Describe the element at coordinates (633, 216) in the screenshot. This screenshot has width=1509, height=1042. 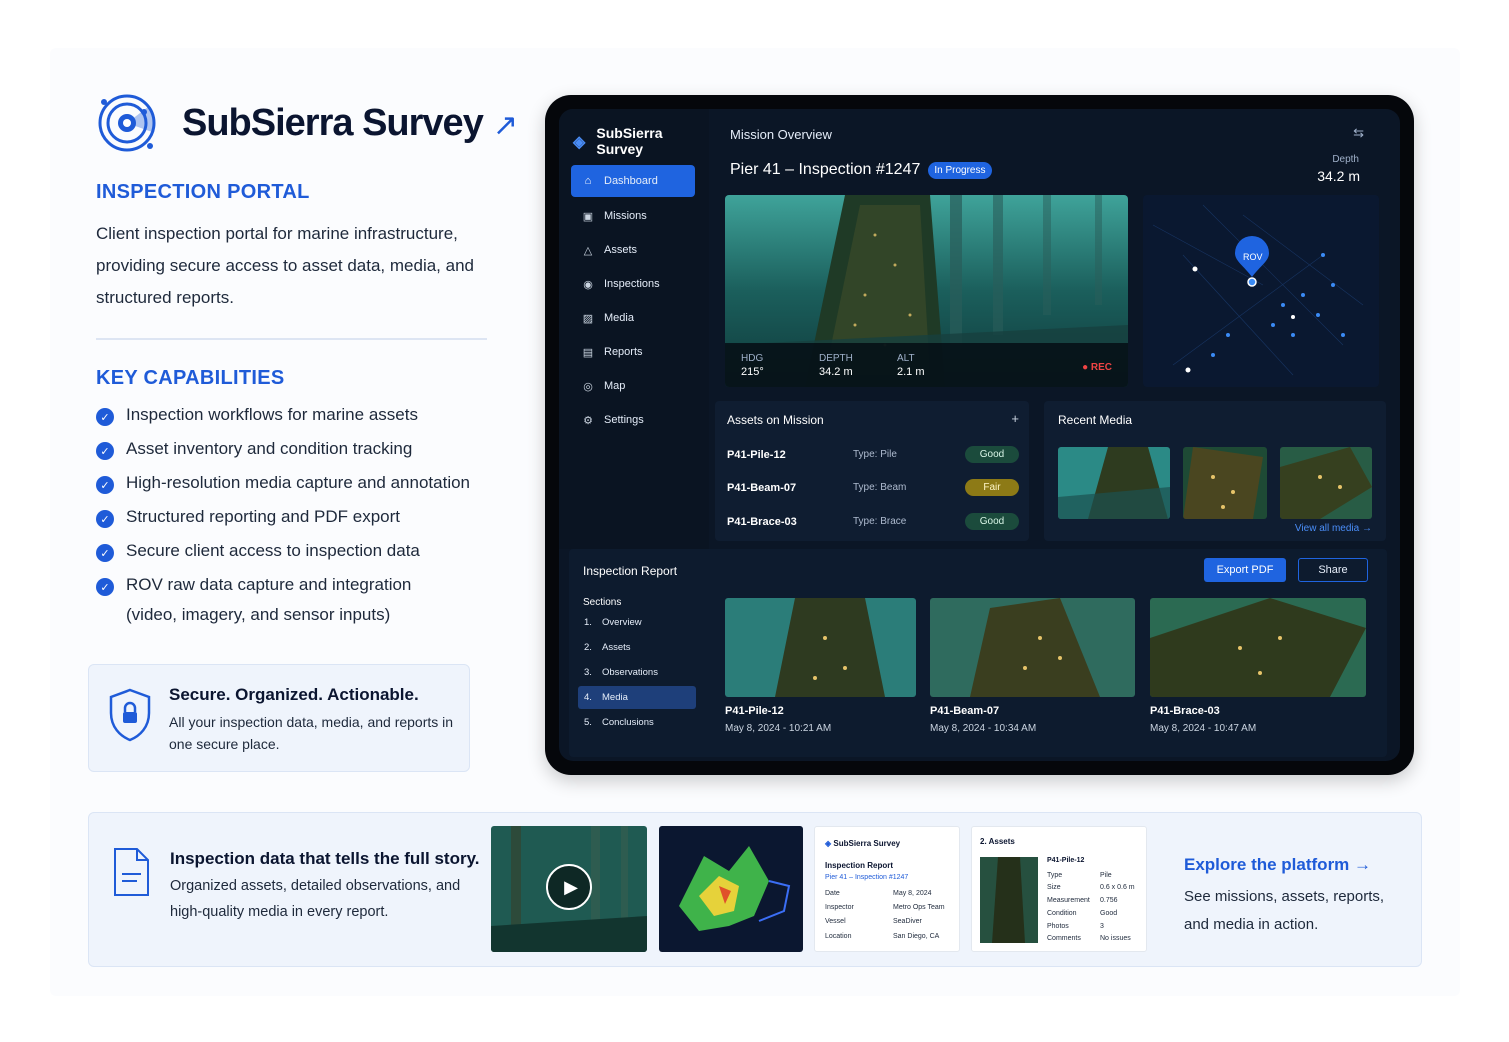
I see `sidebar-item-missions: ▣ Missions` at that location.